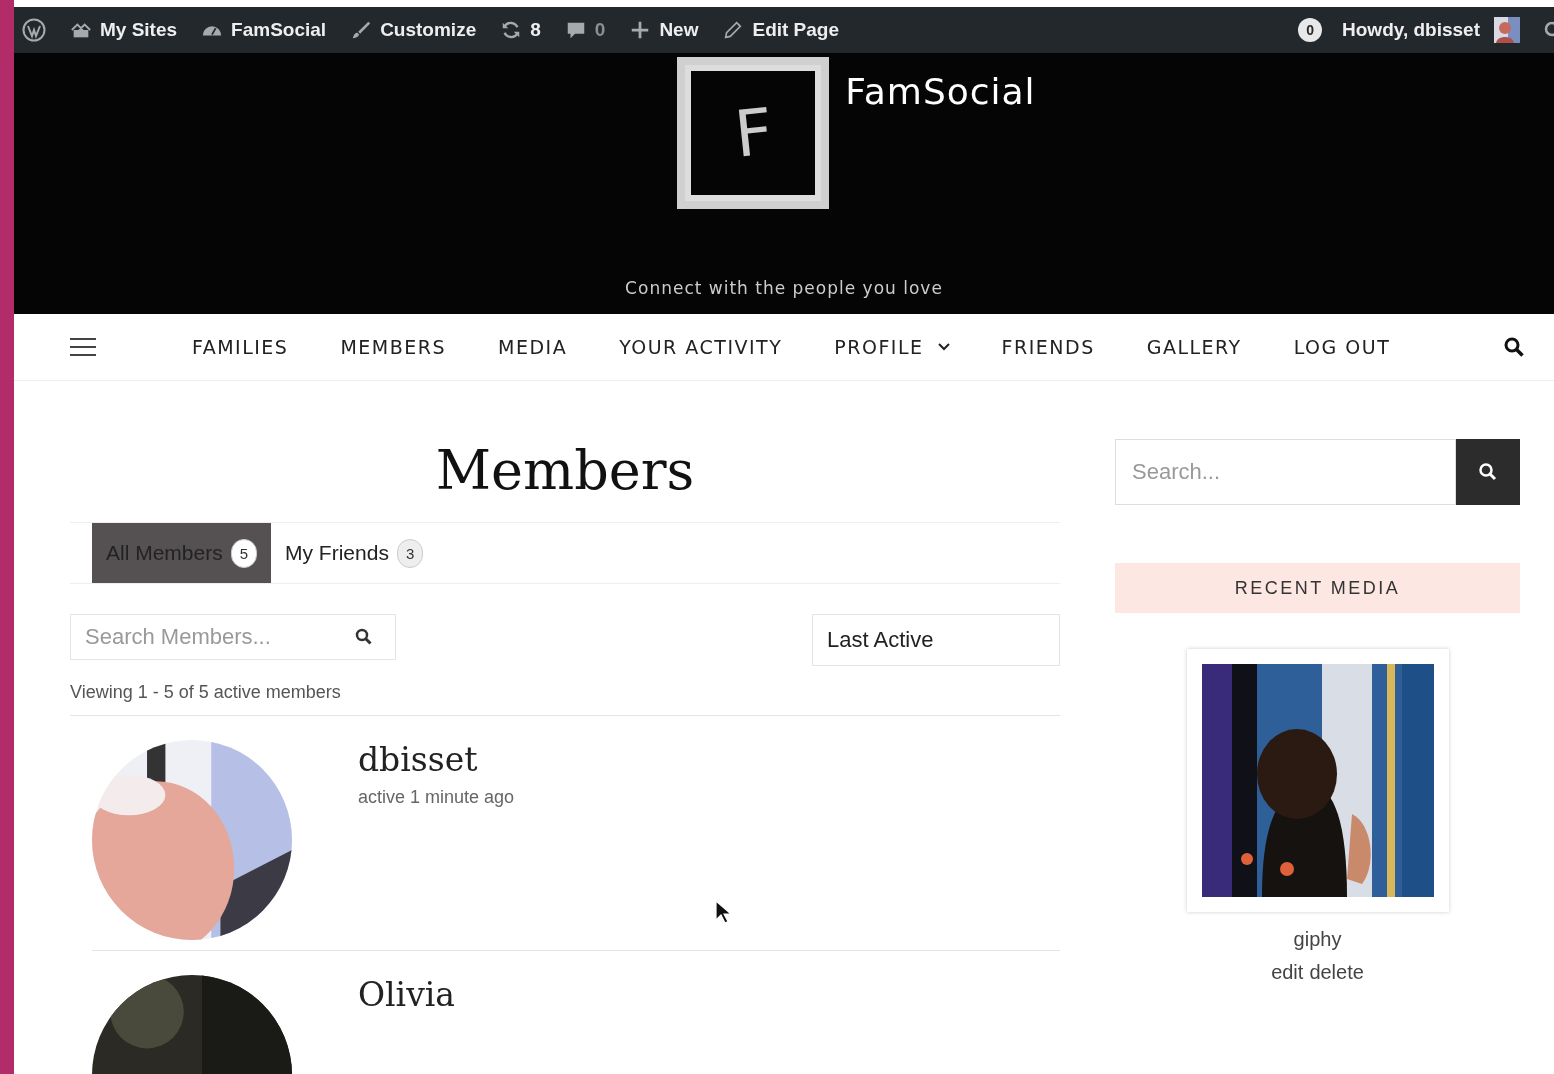 The width and height of the screenshot is (1554, 1074). I want to click on nav-link: FRIENDS, so click(1048, 347).